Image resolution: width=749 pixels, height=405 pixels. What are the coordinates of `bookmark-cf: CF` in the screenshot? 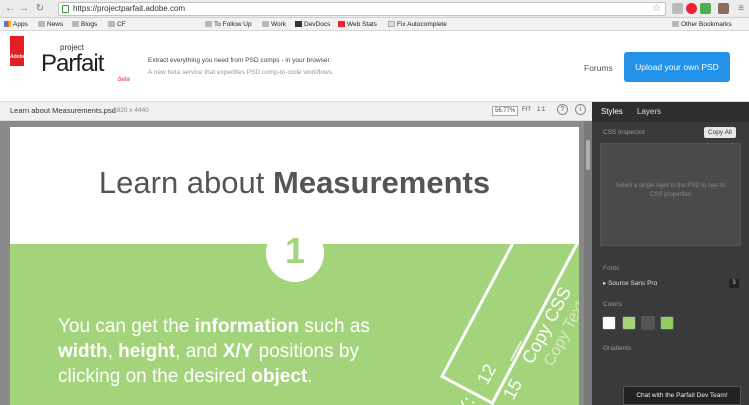 It's located at (117, 24).